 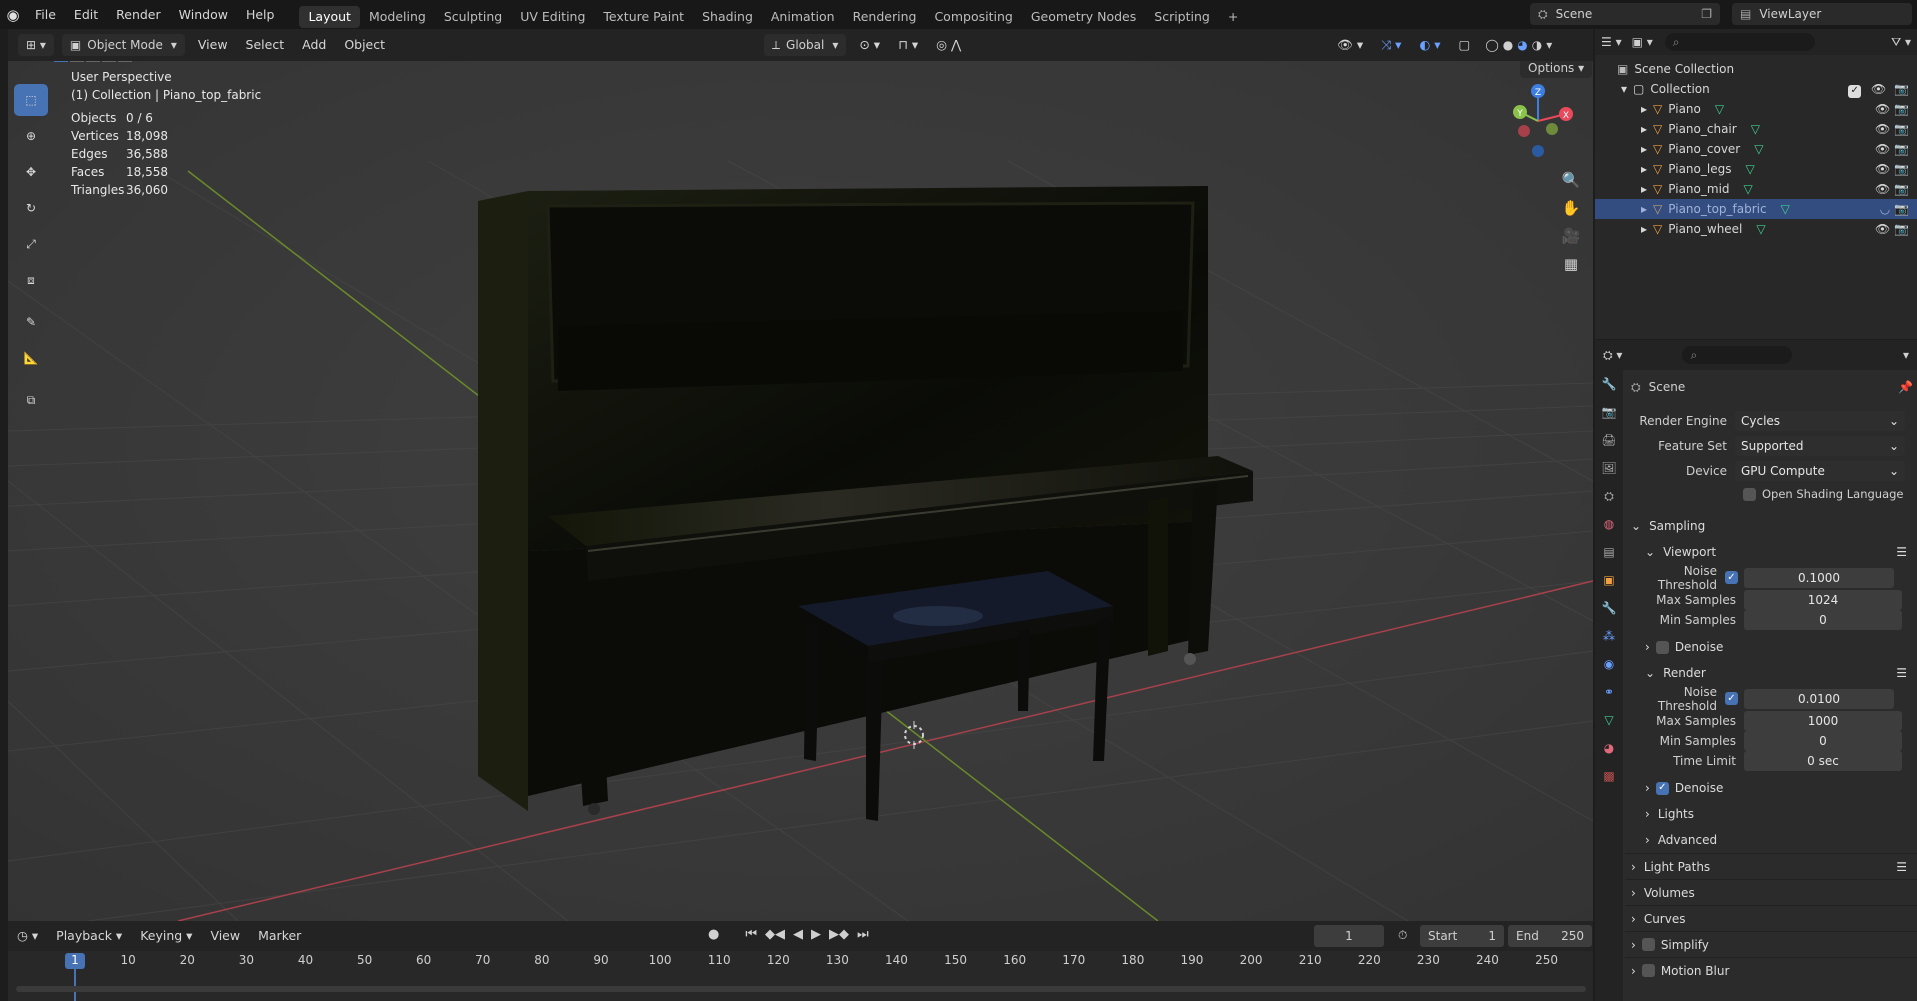 What do you see at coordinates (1771, 970) in the screenshot?
I see `motion-blur-panel-header: › Motion Blur` at bounding box center [1771, 970].